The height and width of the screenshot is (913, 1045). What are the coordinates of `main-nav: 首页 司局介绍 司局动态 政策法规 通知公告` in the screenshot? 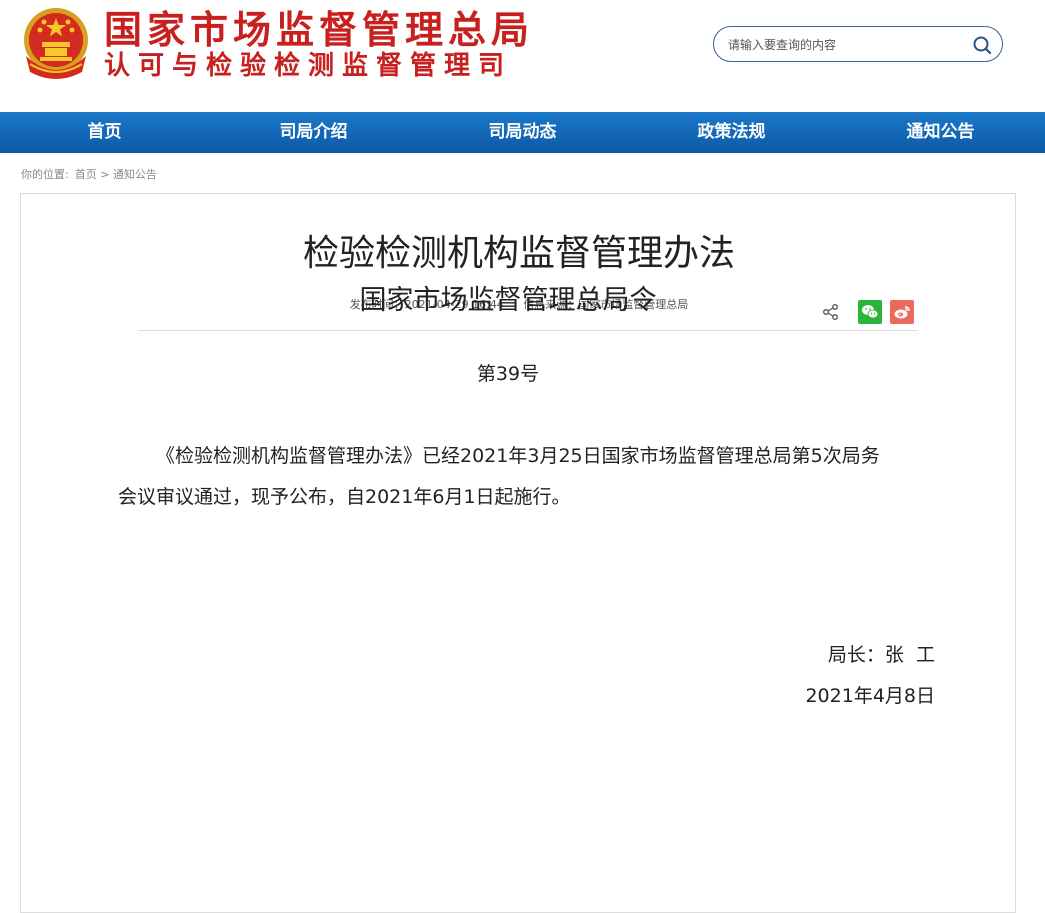 It's located at (522, 132).